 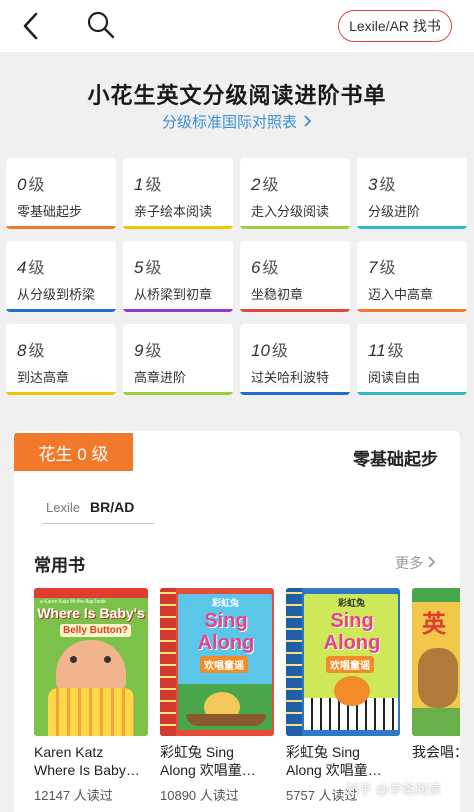 What do you see at coordinates (73, 452) in the screenshot?
I see `level-tag: 花生 0 级` at bounding box center [73, 452].